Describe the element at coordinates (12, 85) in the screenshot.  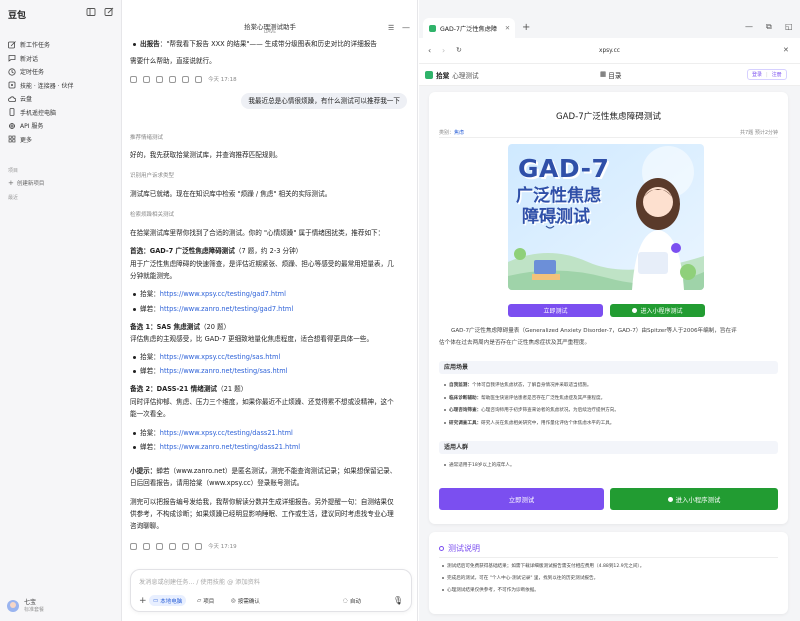
I see `puzzle-icon` at that location.